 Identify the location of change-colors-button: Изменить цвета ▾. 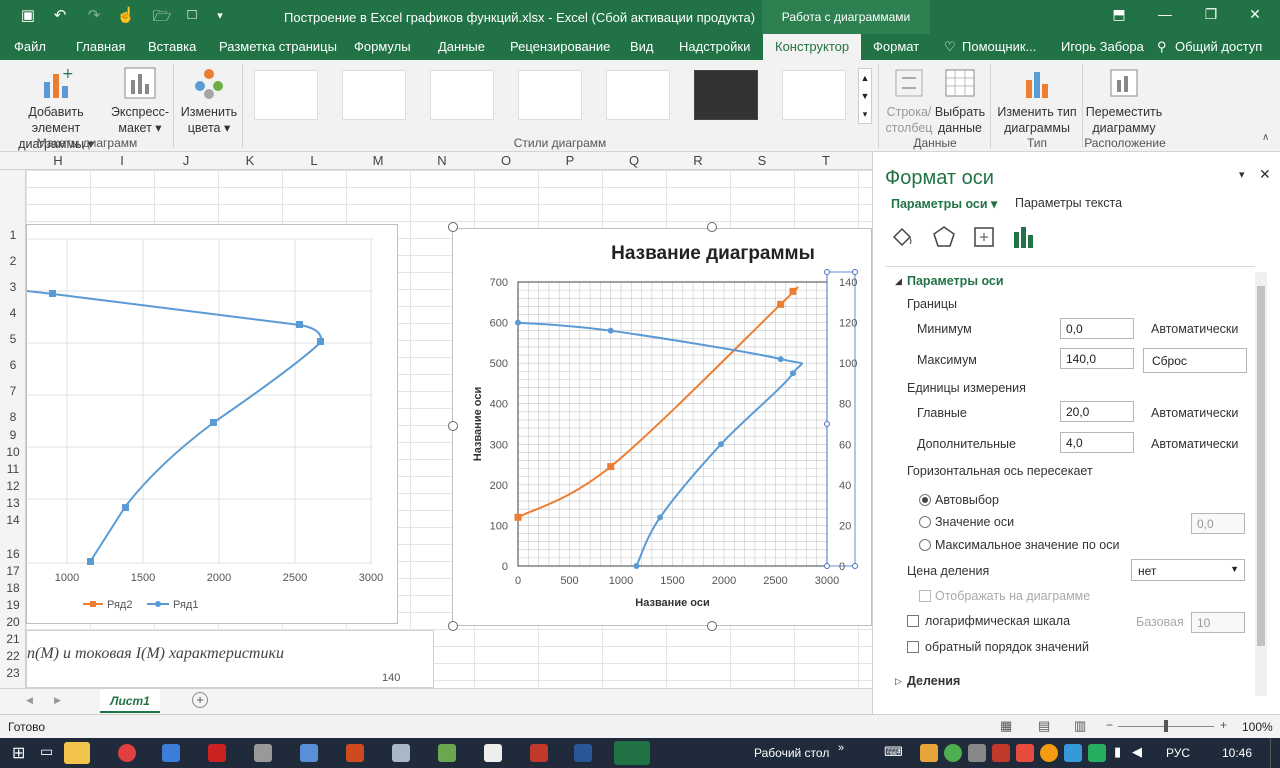
(209, 101).